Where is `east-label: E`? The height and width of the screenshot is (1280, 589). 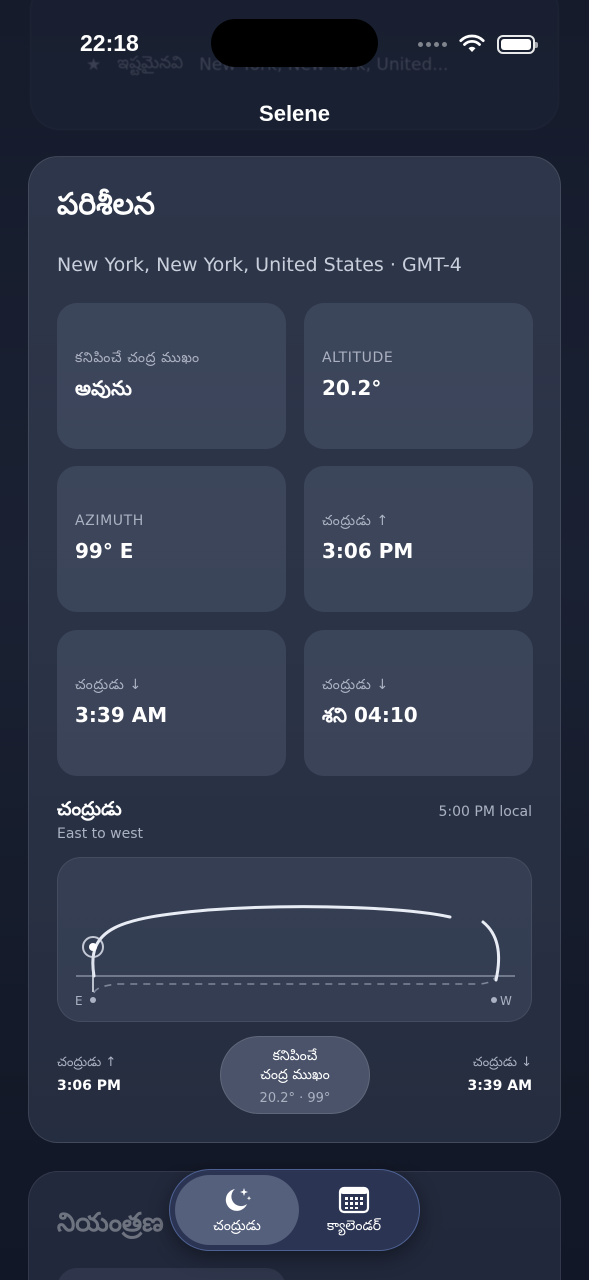 east-label: E is located at coordinates (79, 1001).